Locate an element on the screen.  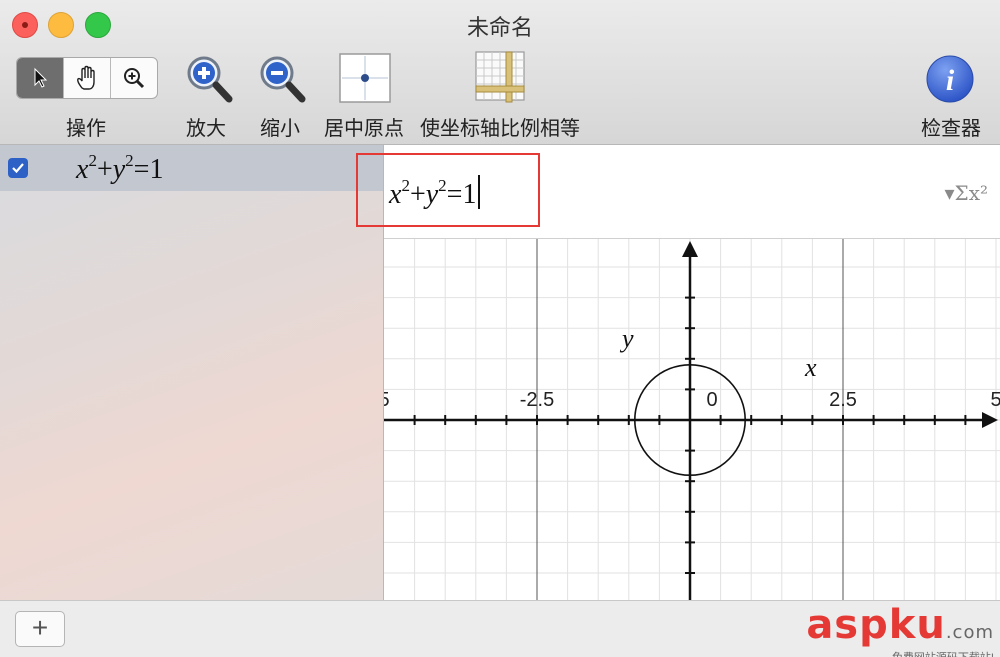
equation-visible-checkbox is located at coordinates (18, 168).